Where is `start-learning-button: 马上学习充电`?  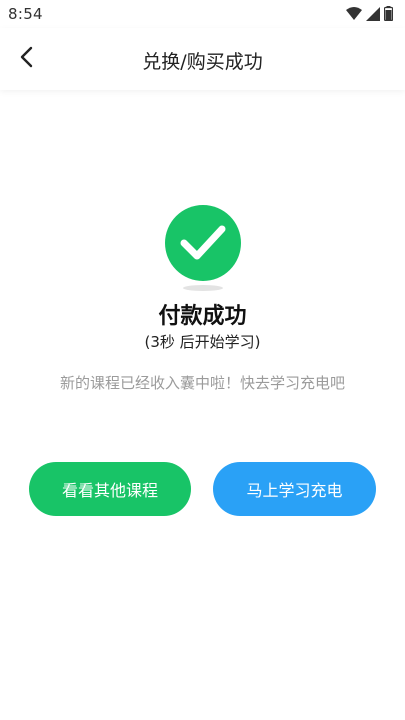
start-learning-button: 马上学习充电 is located at coordinates (294, 489).